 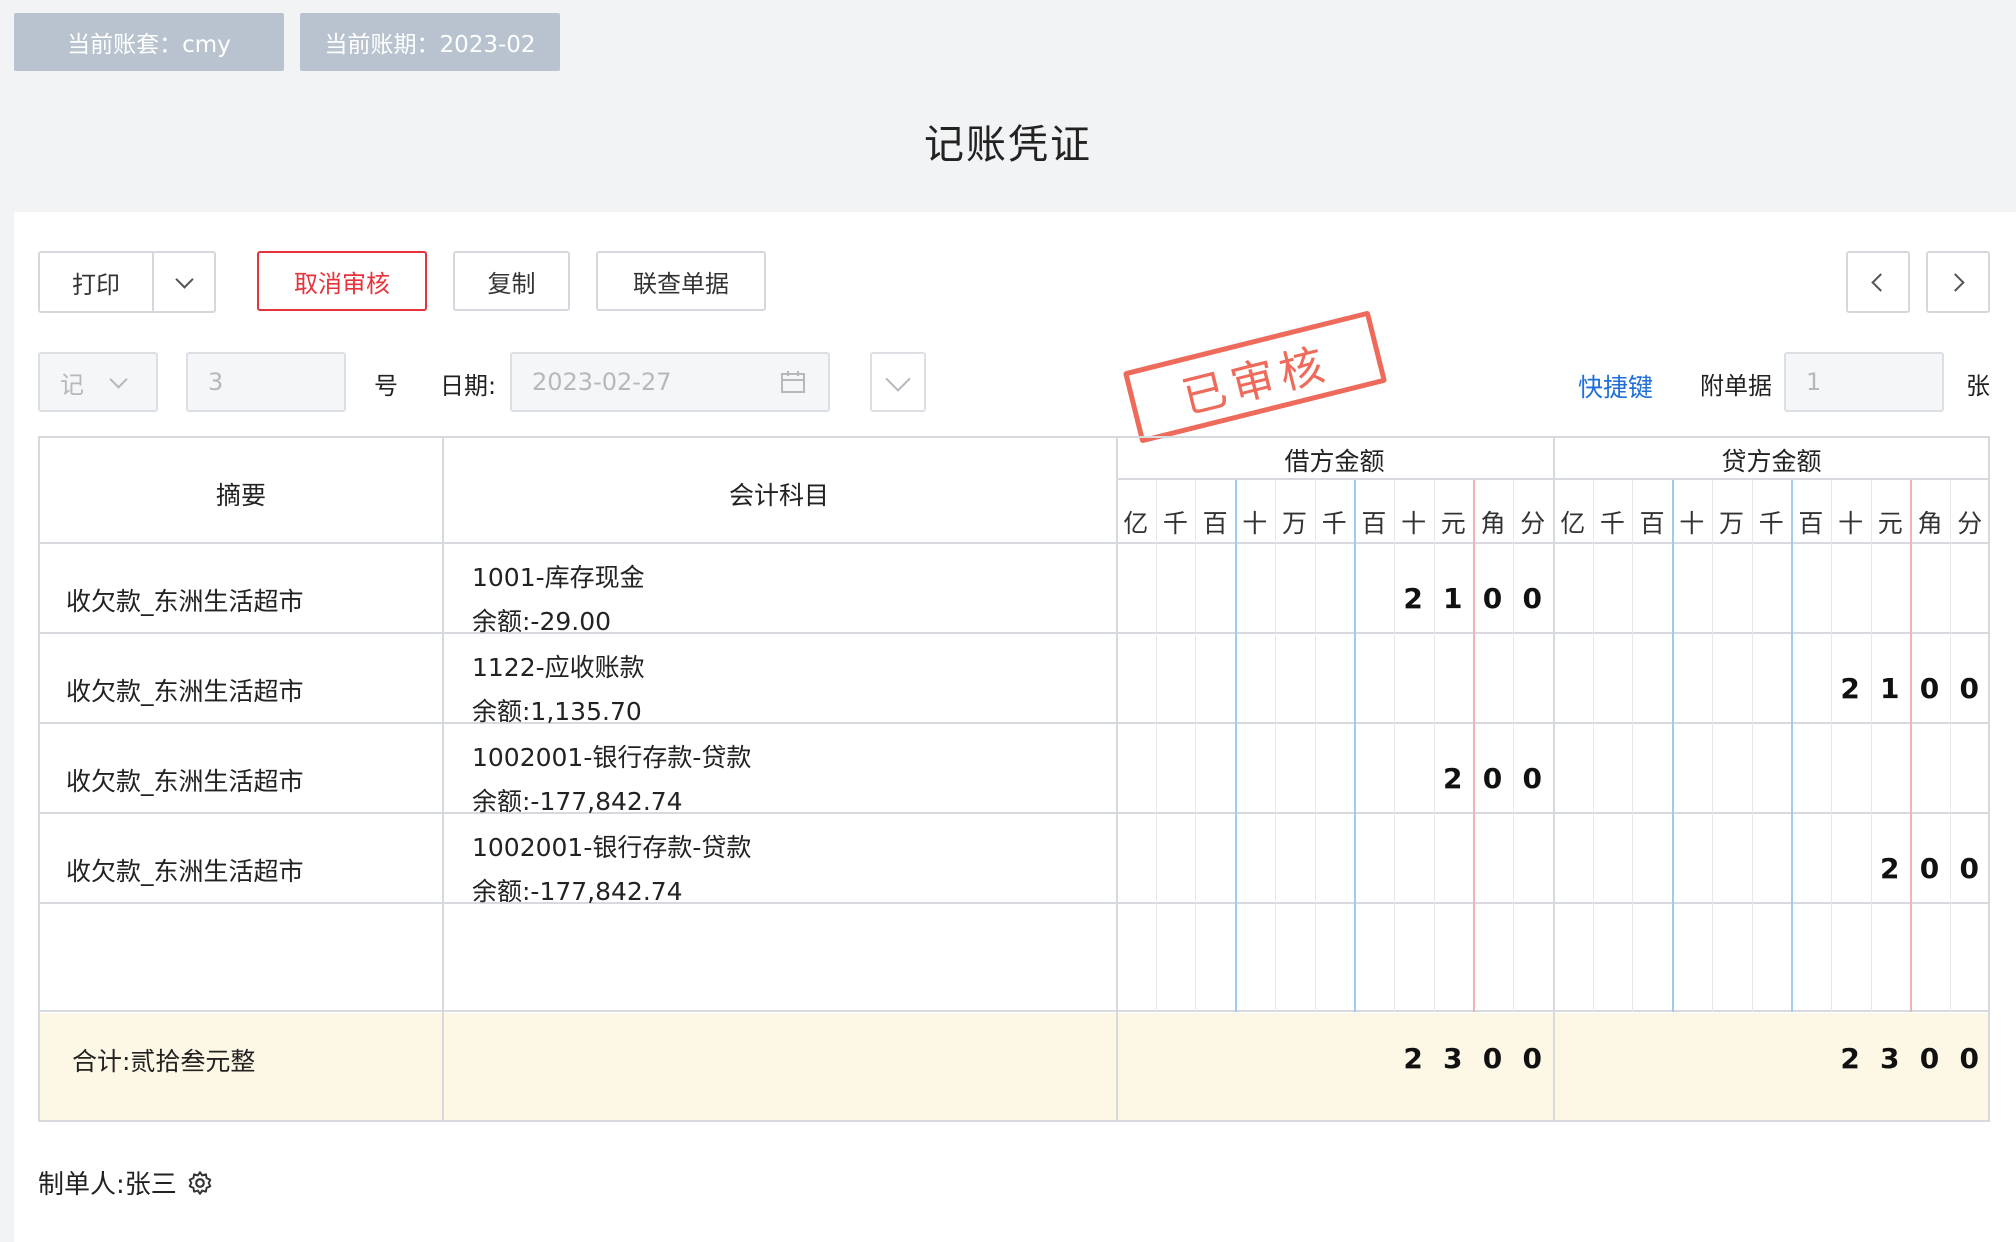 I want to click on voucher-number-input: 3, so click(x=266, y=382).